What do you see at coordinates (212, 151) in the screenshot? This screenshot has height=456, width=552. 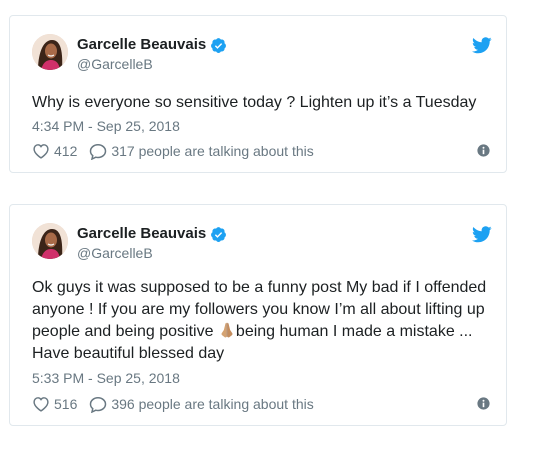 I see `conversation-text: 317 people are talking about this` at bounding box center [212, 151].